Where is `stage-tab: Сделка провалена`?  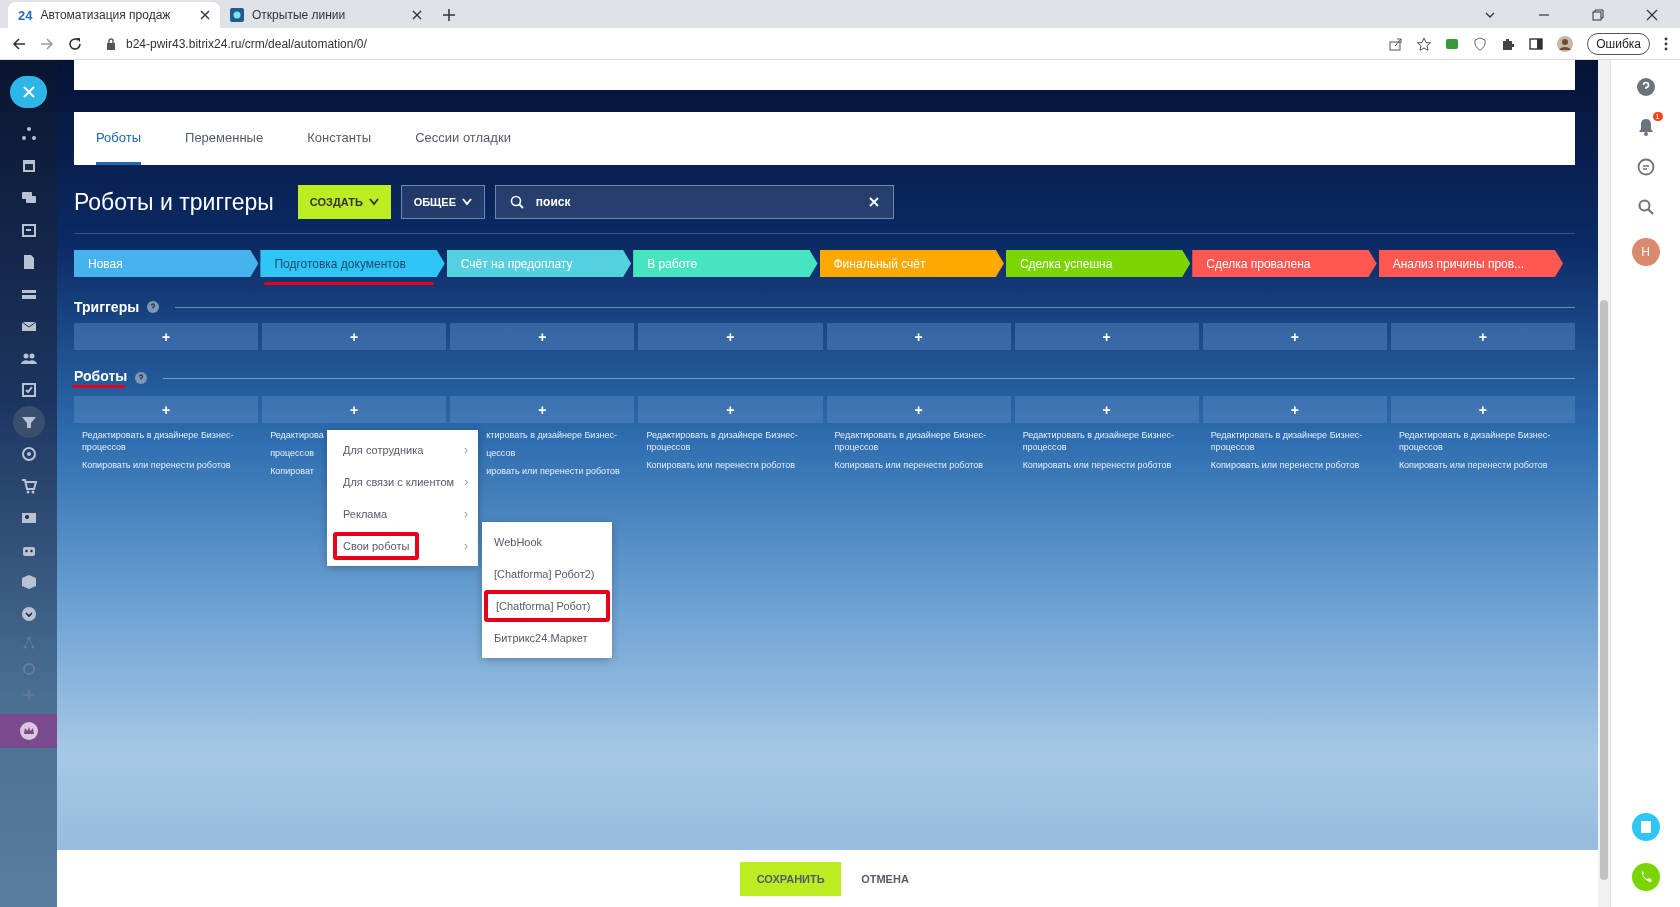
stage-tab: Сделка провалена is located at coordinates (1284, 263).